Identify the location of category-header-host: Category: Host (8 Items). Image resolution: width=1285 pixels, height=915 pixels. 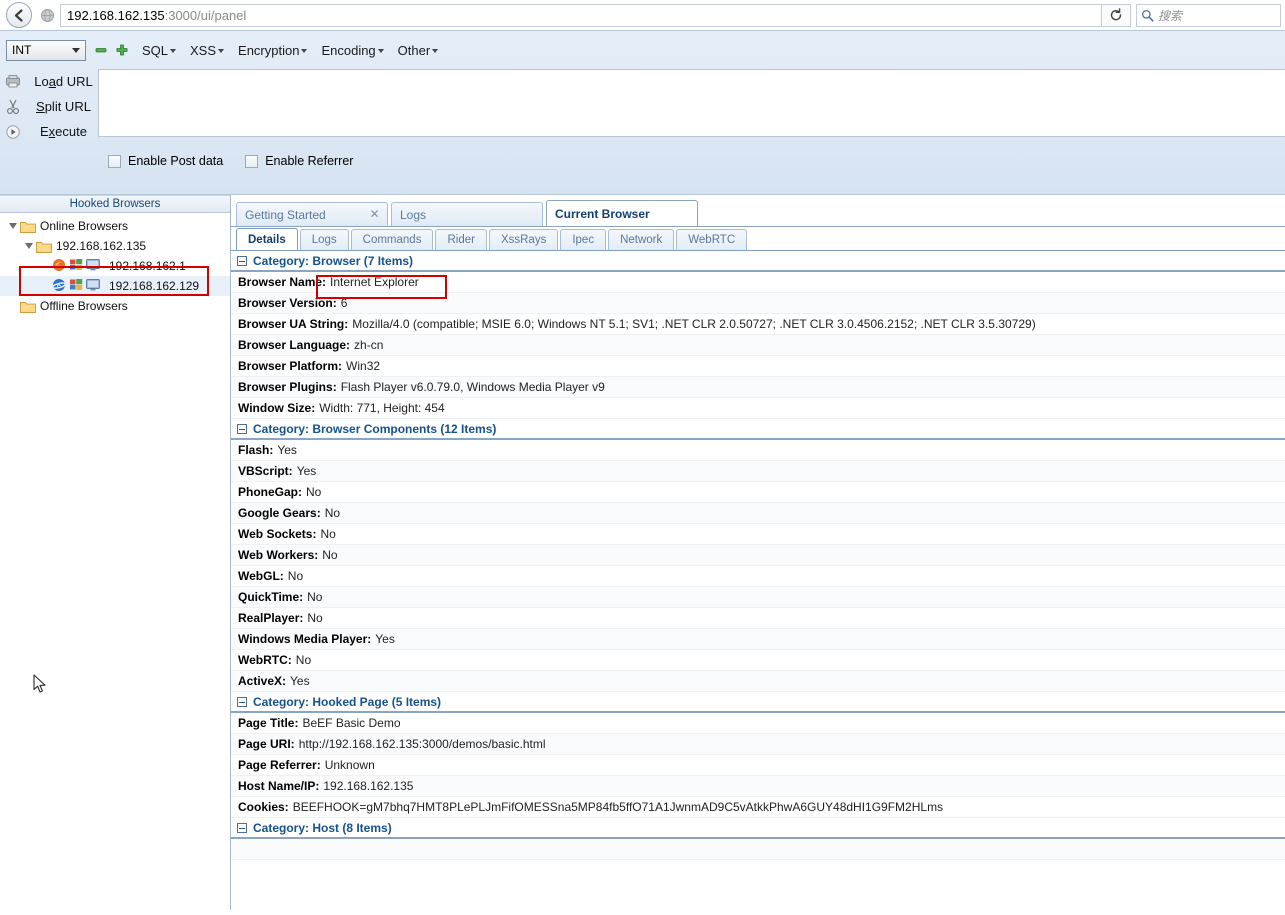
(758, 828).